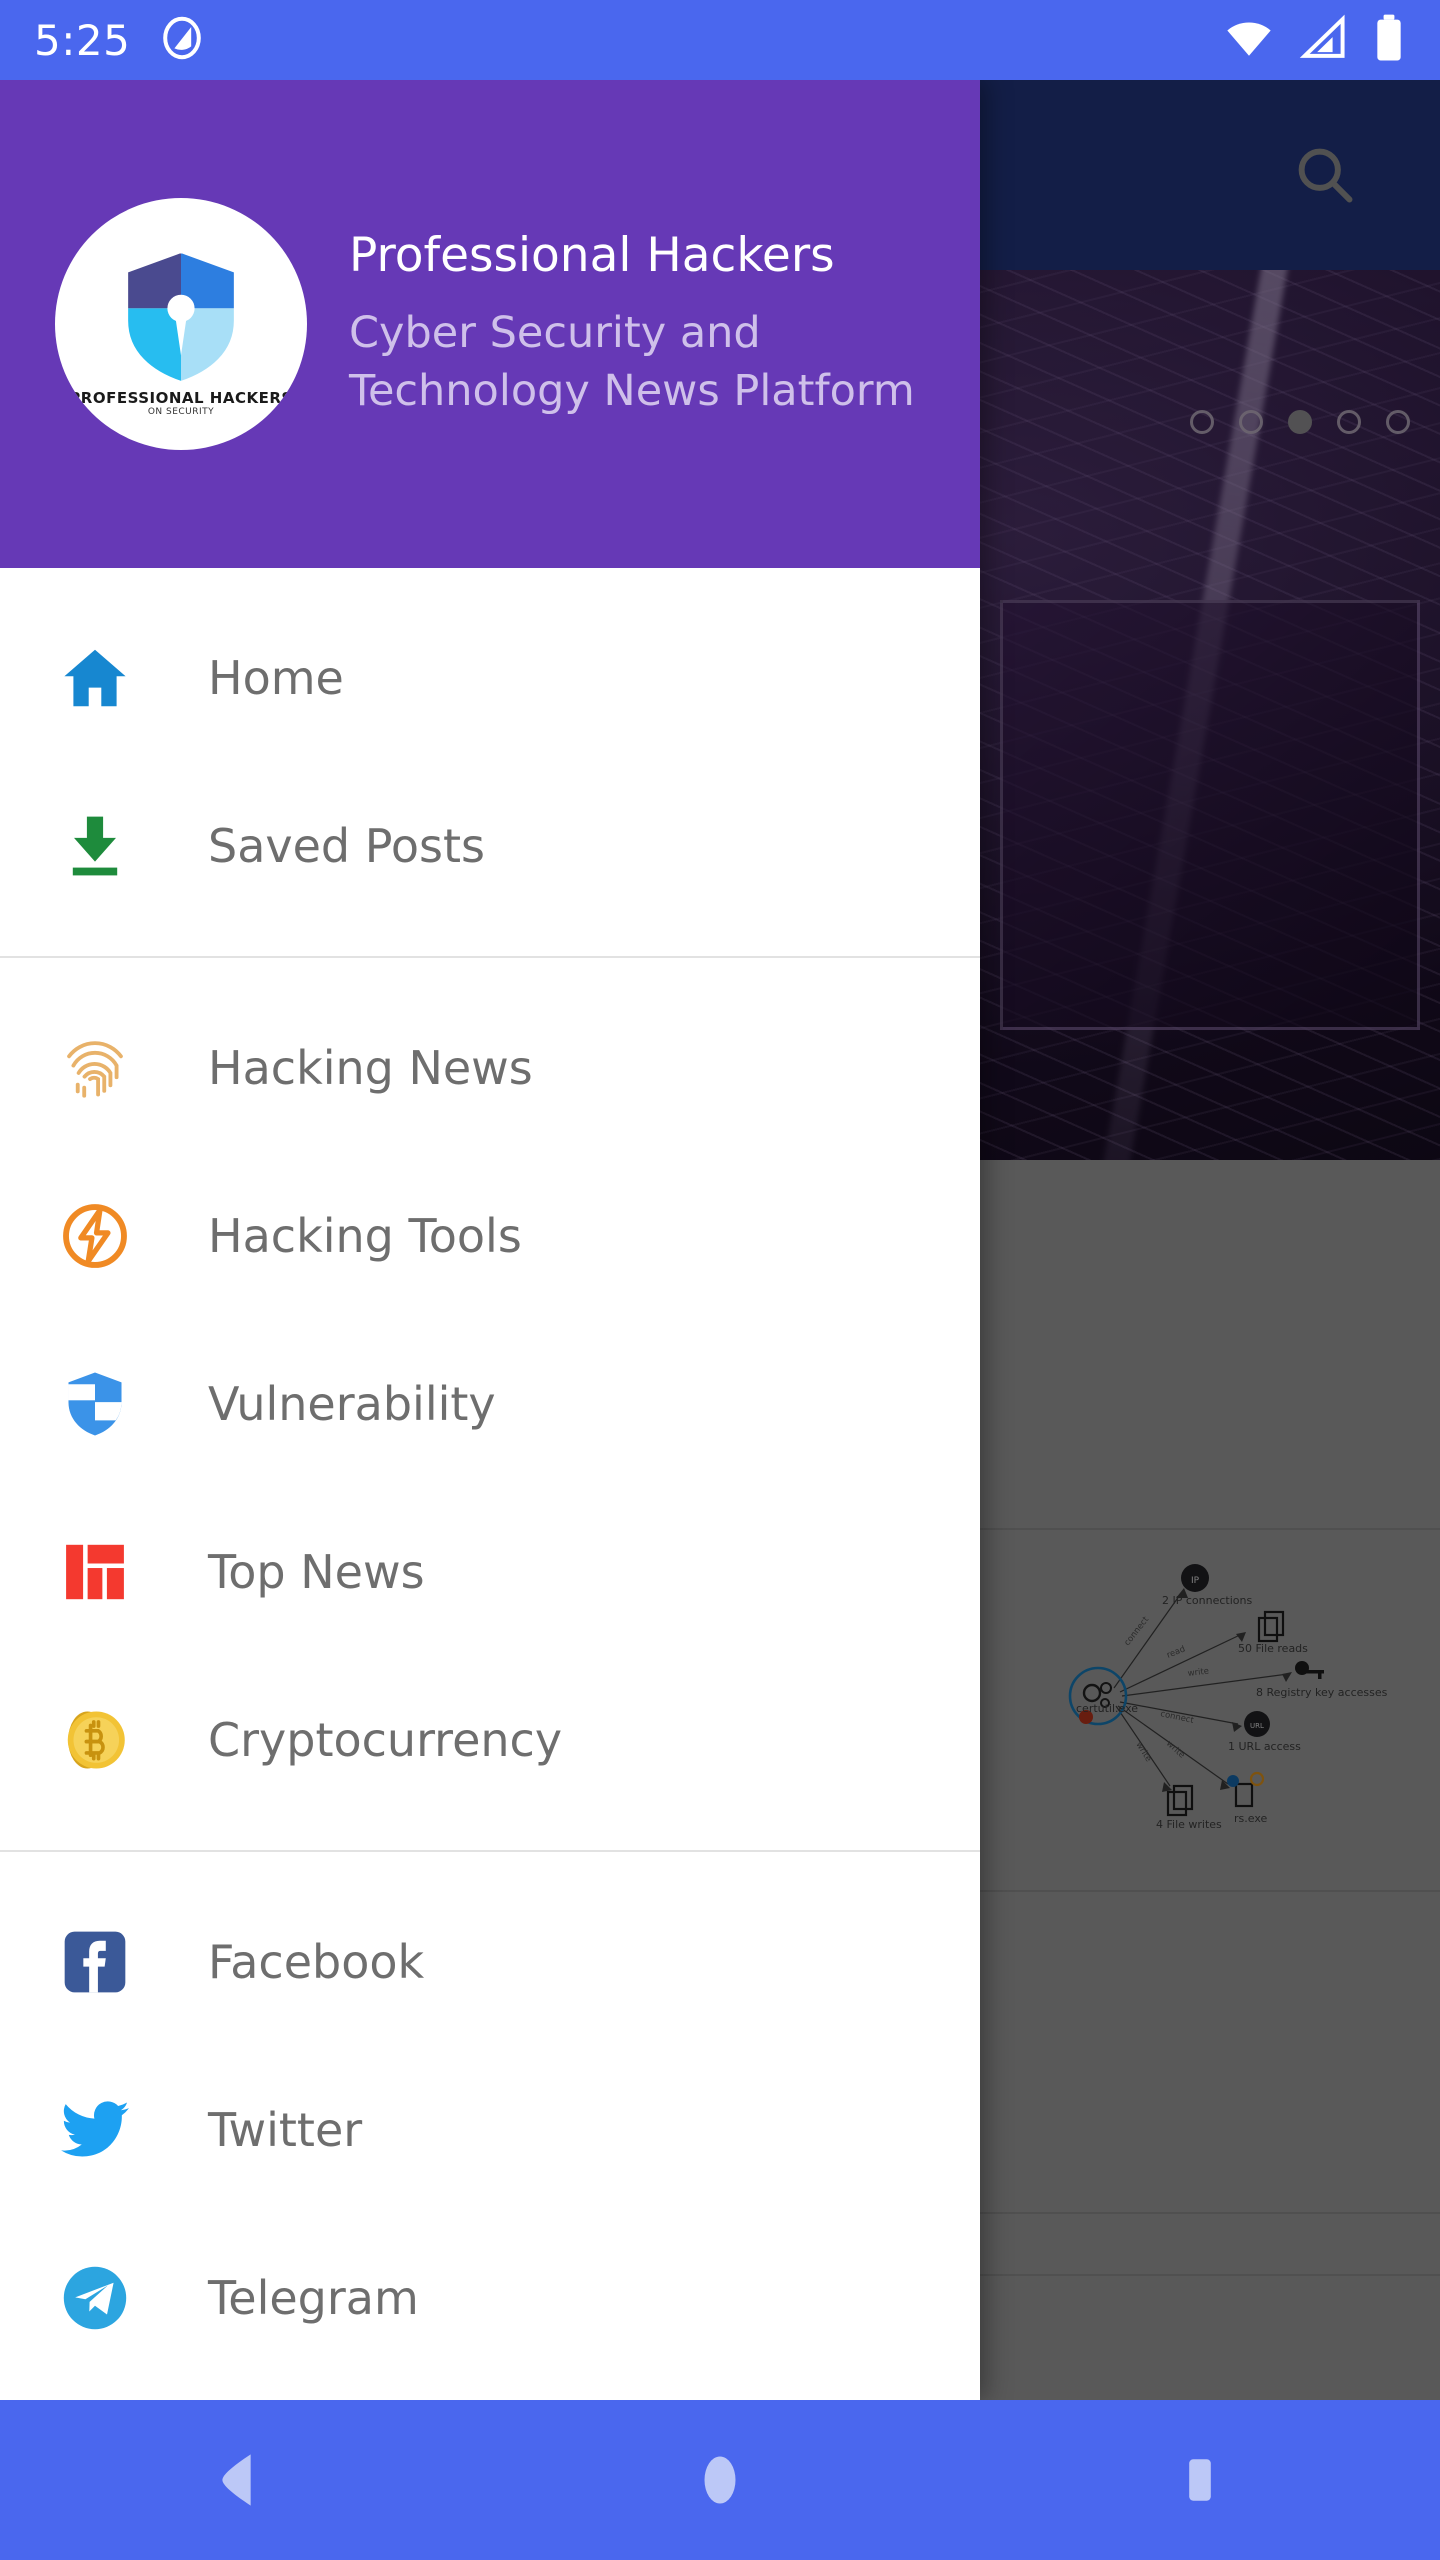  I want to click on android-navigation-bar, so click(720, 2480).